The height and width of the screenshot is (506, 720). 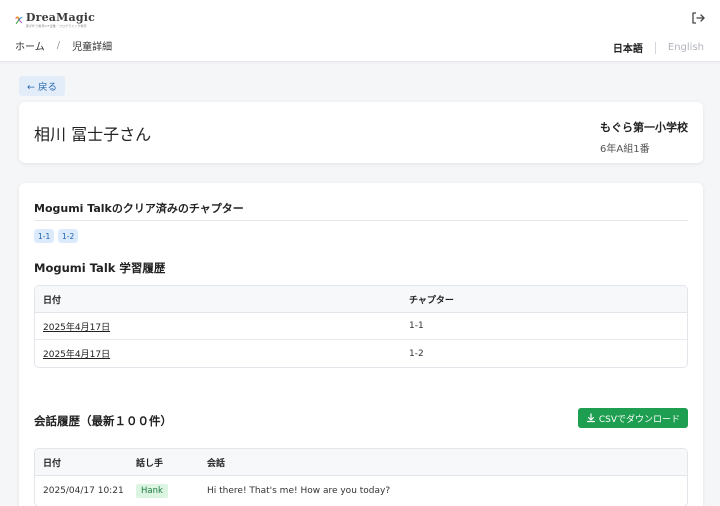 What do you see at coordinates (361, 353) in the screenshot?
I see `table-row: 2025年4月17日 1-2` at bounding box center [361, 353].